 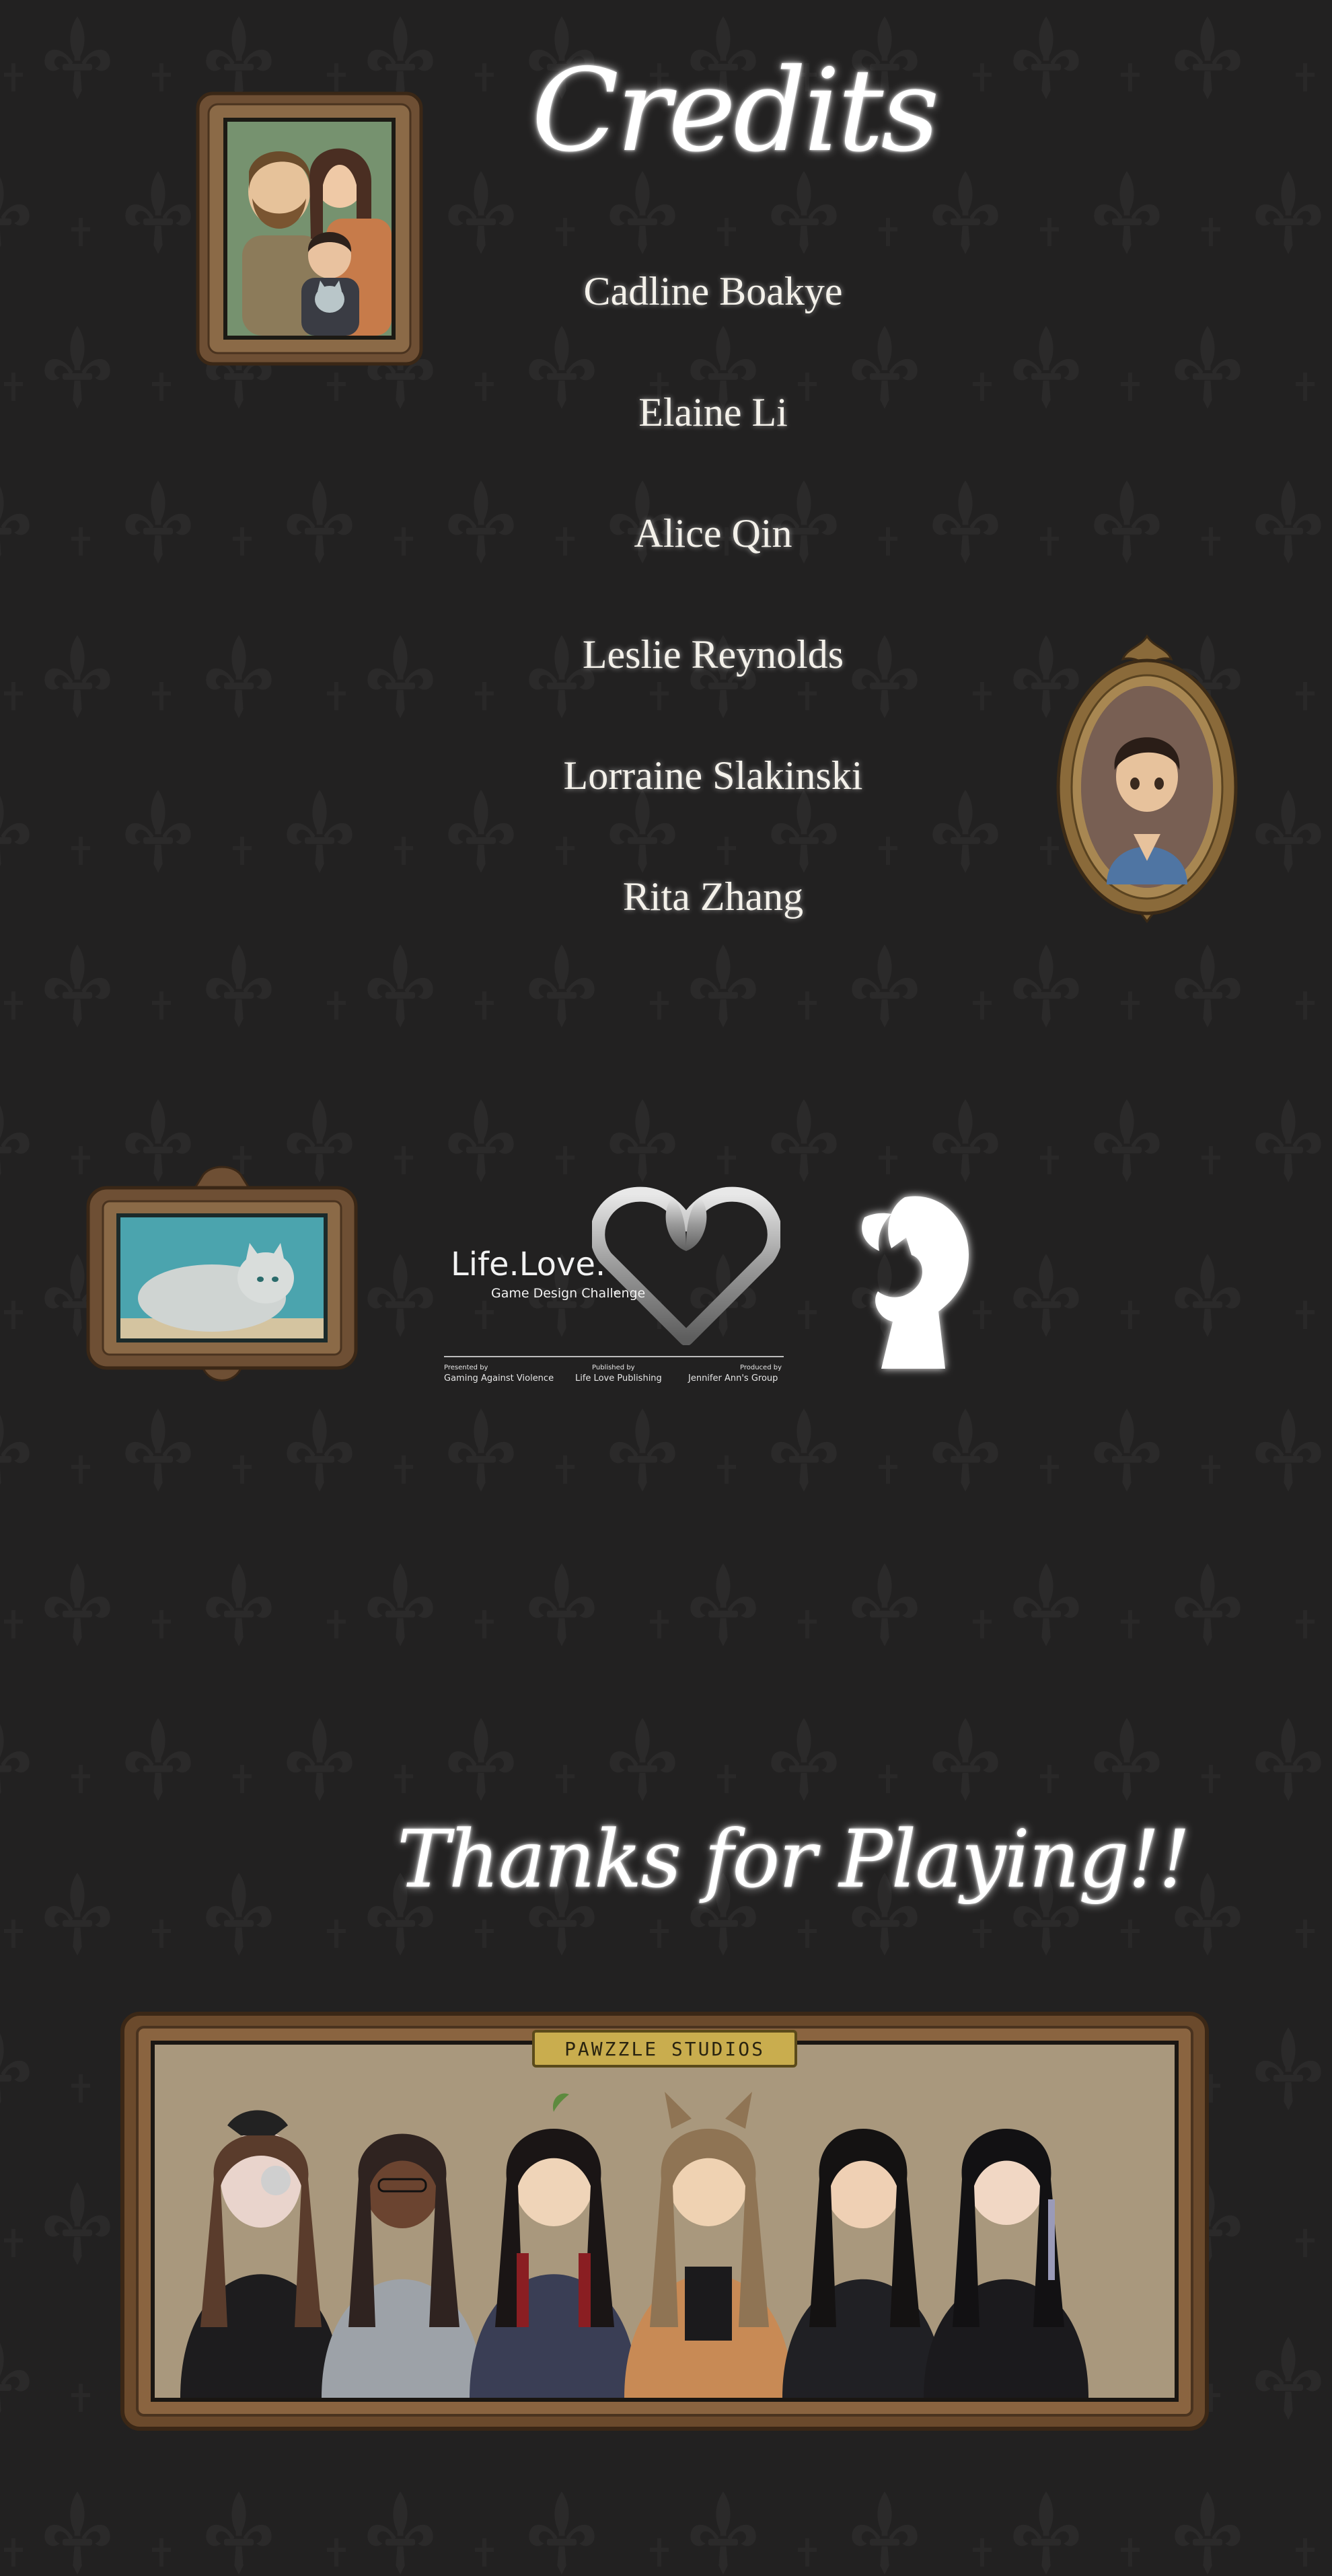 I want to click on footer-org-2: Life Love Publishing, so click(x=618, y=1378).